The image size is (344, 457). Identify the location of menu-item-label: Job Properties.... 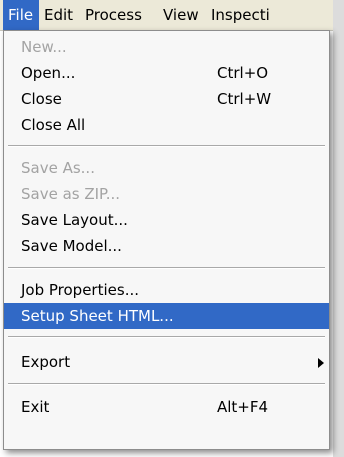
(80, 290).